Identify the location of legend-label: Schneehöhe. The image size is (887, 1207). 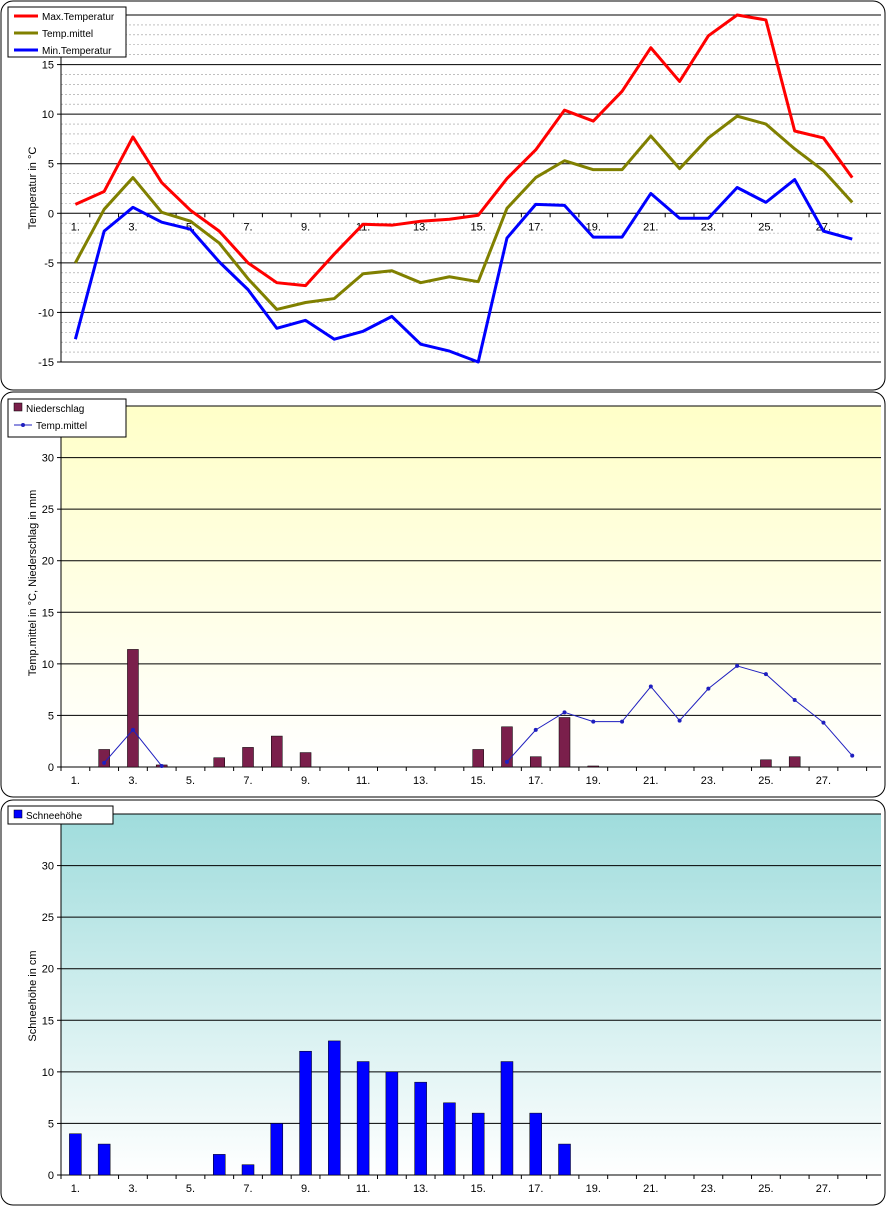
(54, 816).